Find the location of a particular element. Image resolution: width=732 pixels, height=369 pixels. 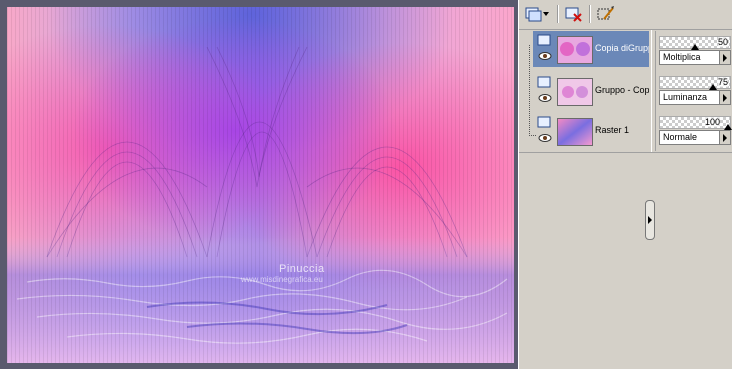

layer-name: Copia diGruppo is located at coordinates (622, 48).